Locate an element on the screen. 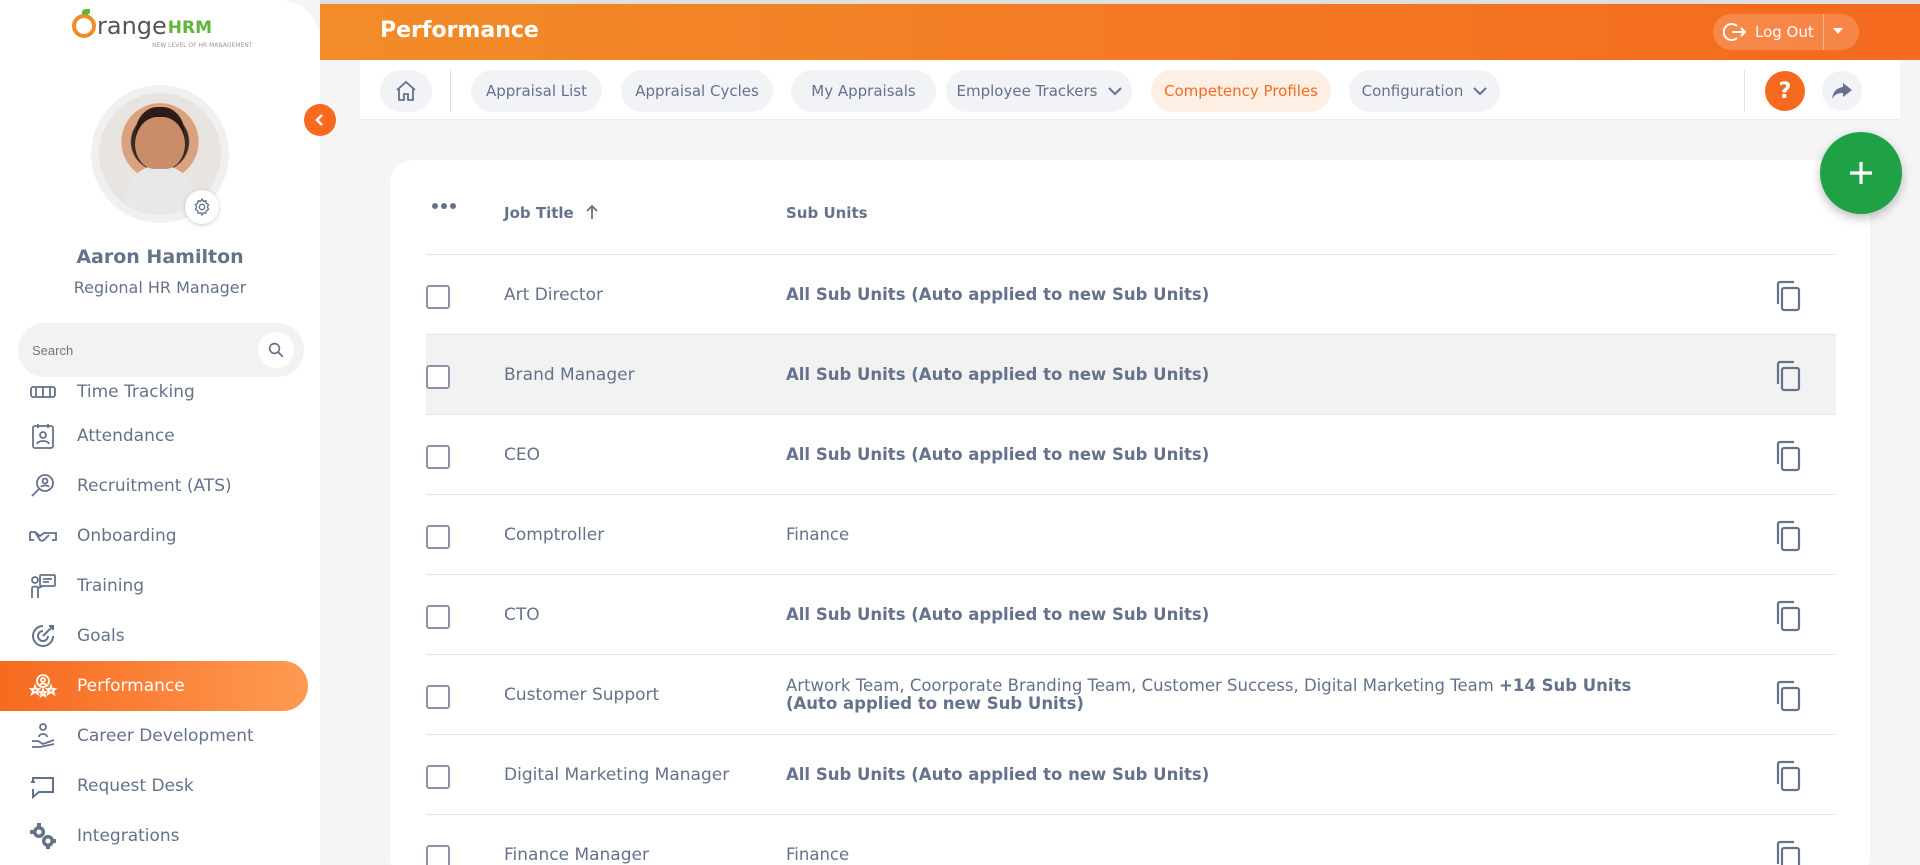 The width and height of the screenshot is (1920, 865). bulk-actions-more-icon is located at coordinates (444, 206).